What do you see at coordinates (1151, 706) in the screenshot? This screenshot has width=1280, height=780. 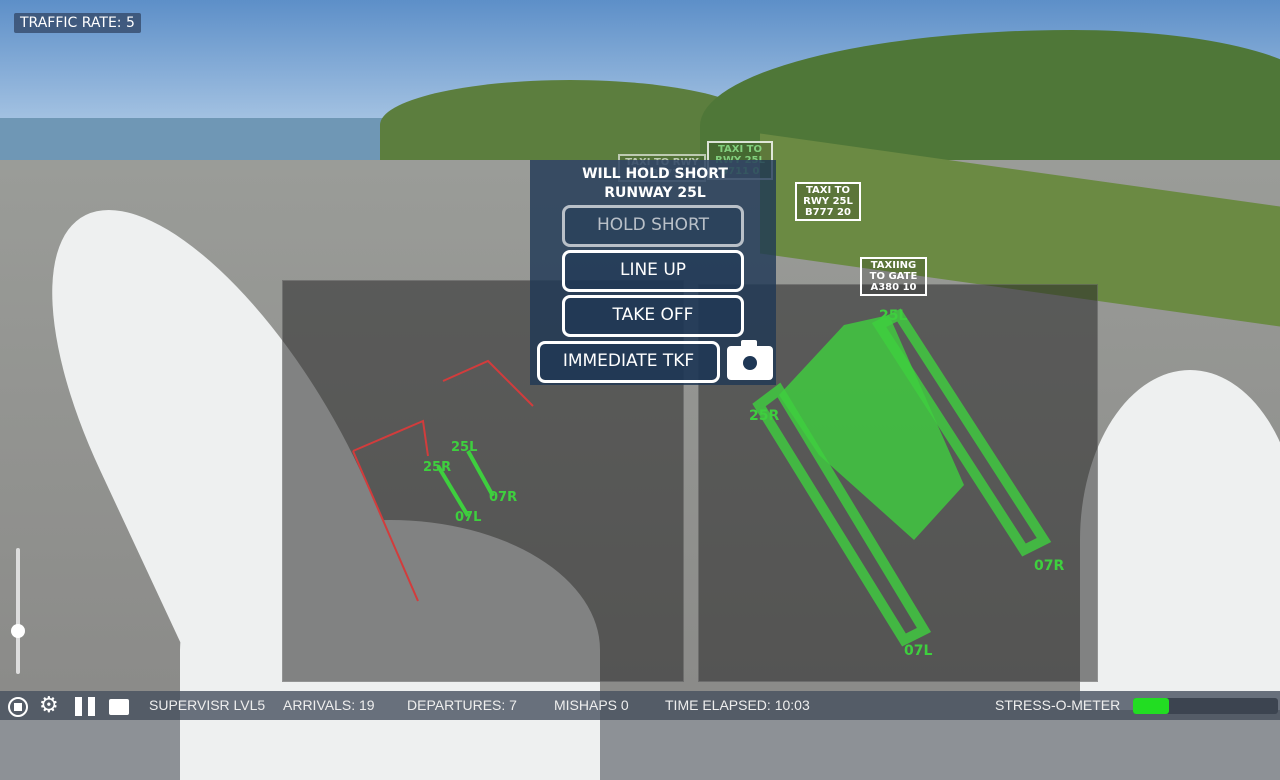 I see `stress-meter-fill` at bounding box center [1151, 706].